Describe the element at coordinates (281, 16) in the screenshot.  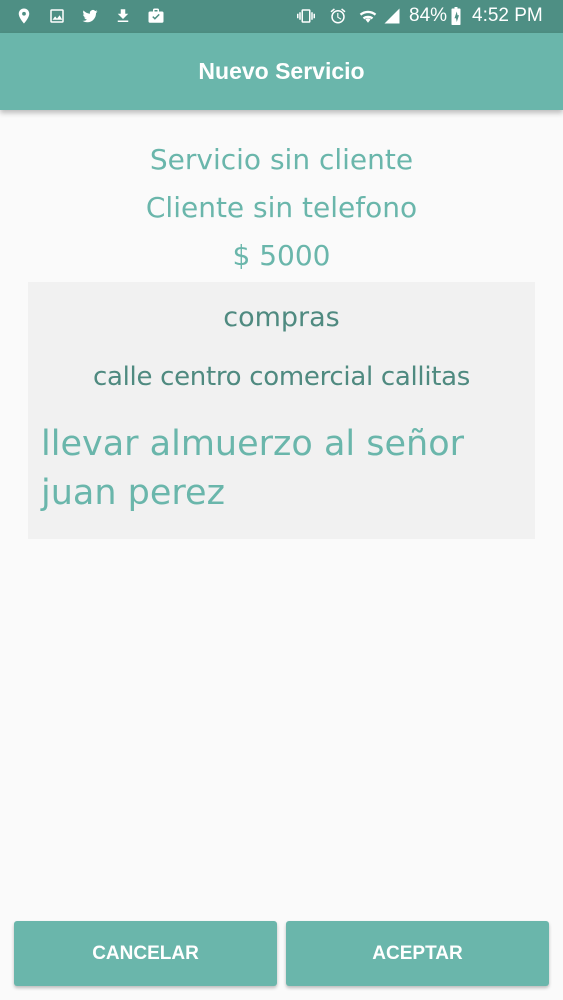
I see `status-bar: 84% 4:52 PM` at that location.